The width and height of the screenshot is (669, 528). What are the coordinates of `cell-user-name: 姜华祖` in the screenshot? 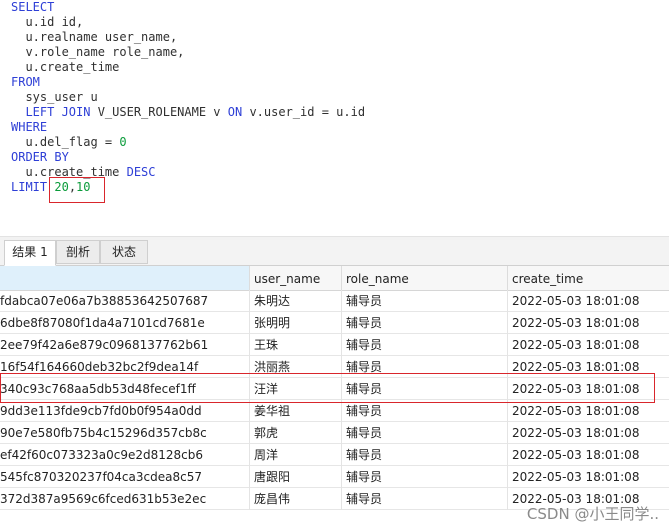 It's located at (296, 411).